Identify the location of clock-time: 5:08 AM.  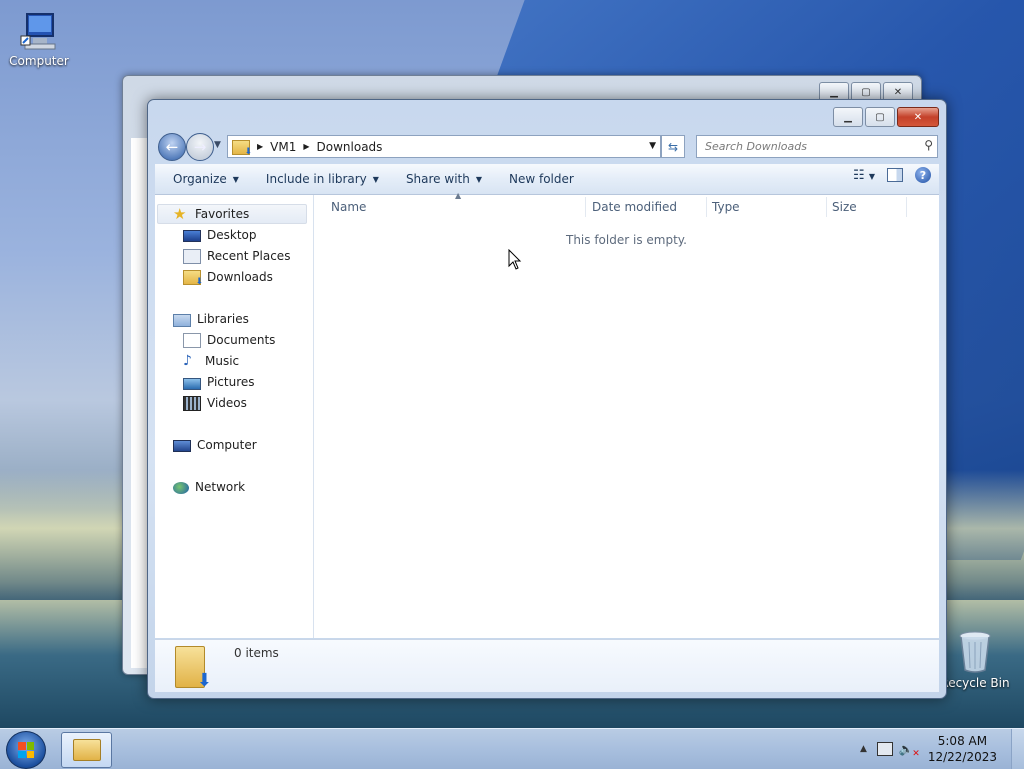
(962, 741).